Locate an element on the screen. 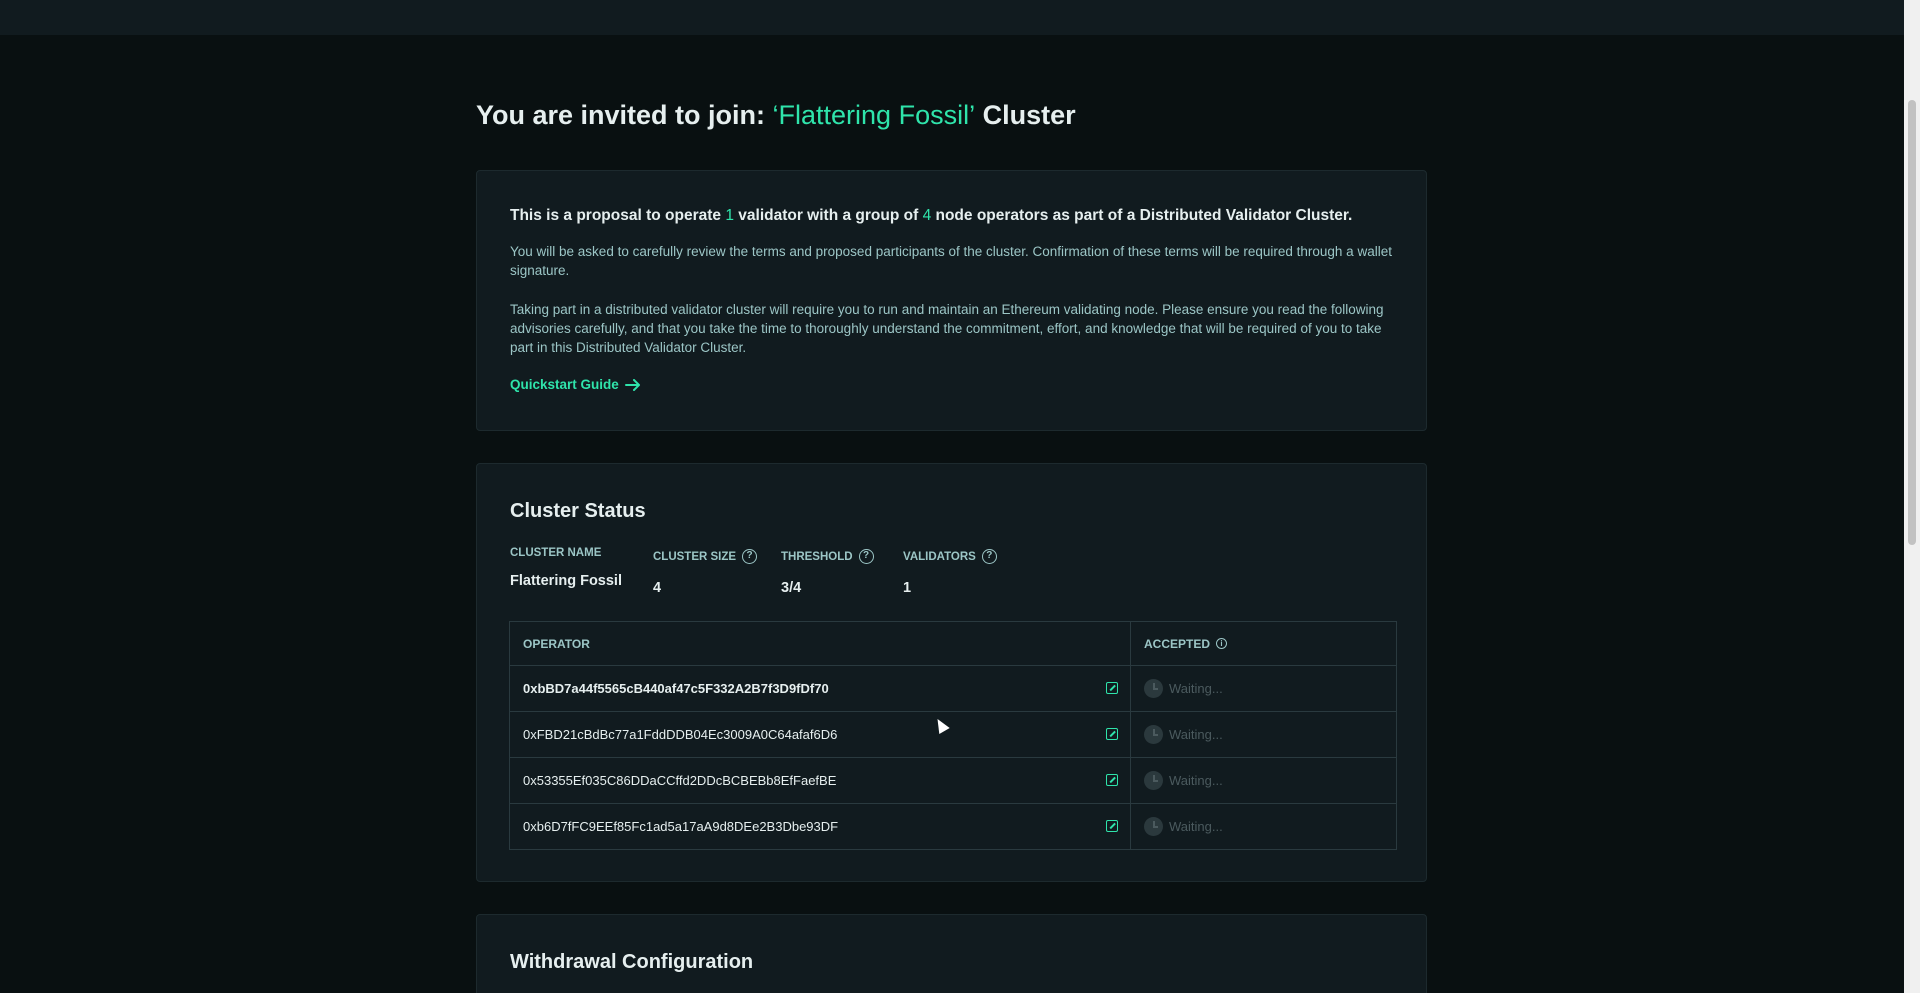 The image size is (1920, 993). cluster-name-value: Flattering Fossil is located at coordinates (566, 581).